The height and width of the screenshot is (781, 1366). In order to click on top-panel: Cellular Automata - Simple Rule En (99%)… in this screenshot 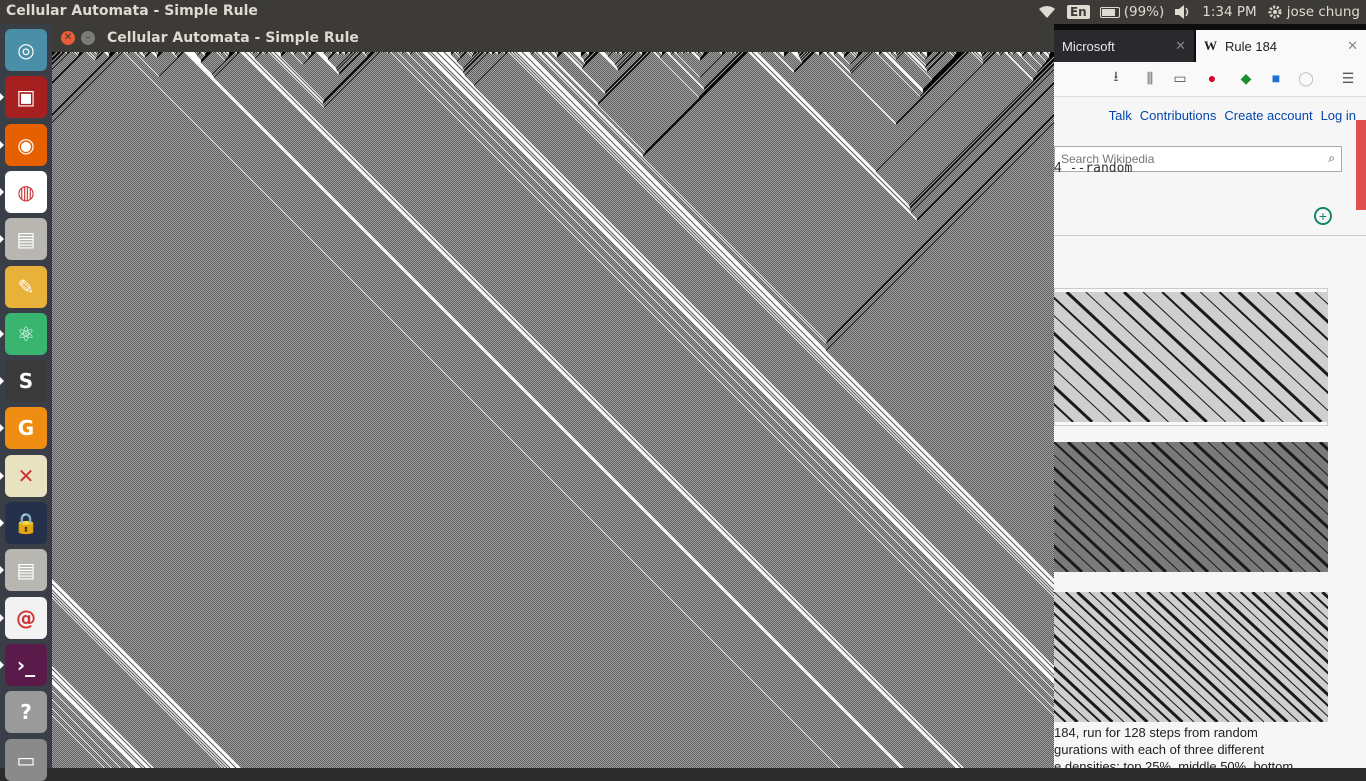, I will do `click(683, 12)`.